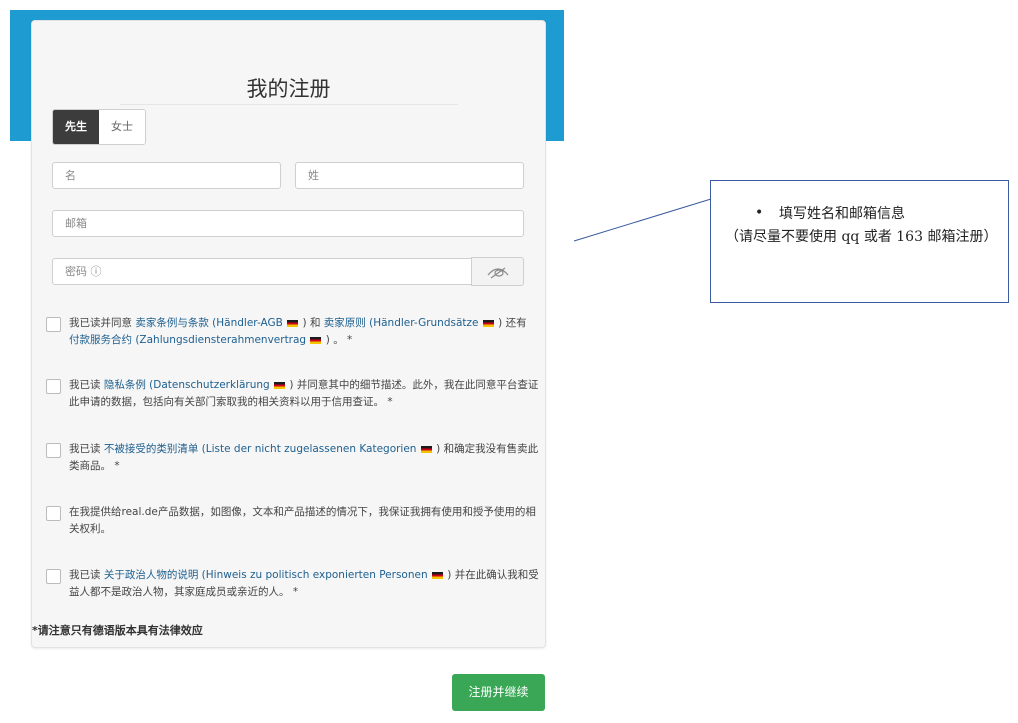 The image size is (1018, 723). What do you see at coordinates (861, 237) in the screenshot?
I see `callout-sub-text: （请尽量不要使用 qq 或者 163 邮箱注册）` at bounding box center [861, 237].